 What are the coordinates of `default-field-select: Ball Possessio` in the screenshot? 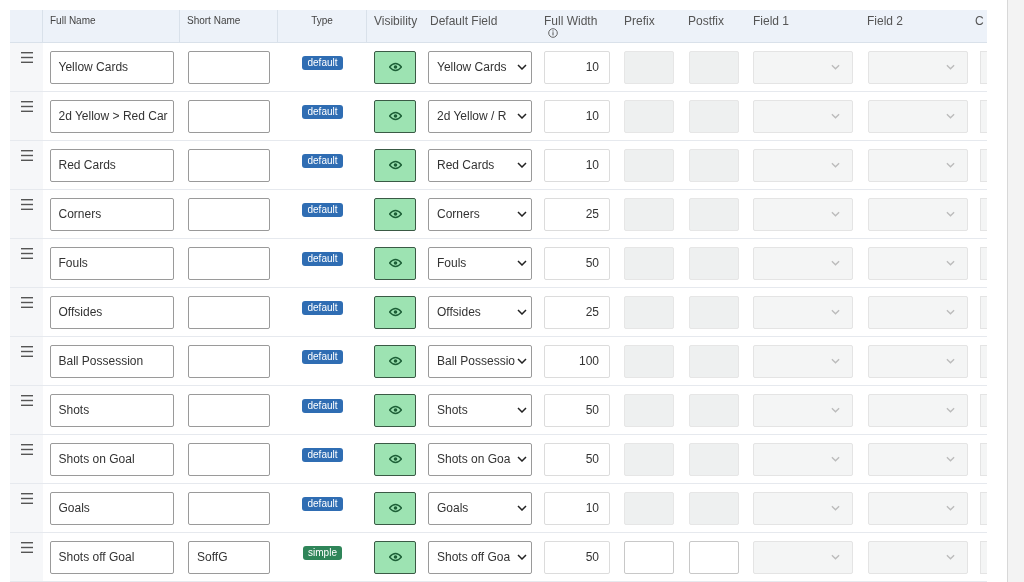 It's located at (480, 361).